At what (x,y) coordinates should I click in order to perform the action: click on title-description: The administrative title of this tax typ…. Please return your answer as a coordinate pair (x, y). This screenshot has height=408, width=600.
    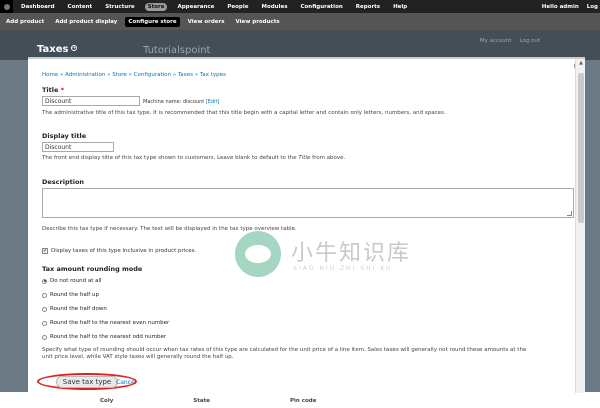
    Looking at the image, I should click on (244, 113).